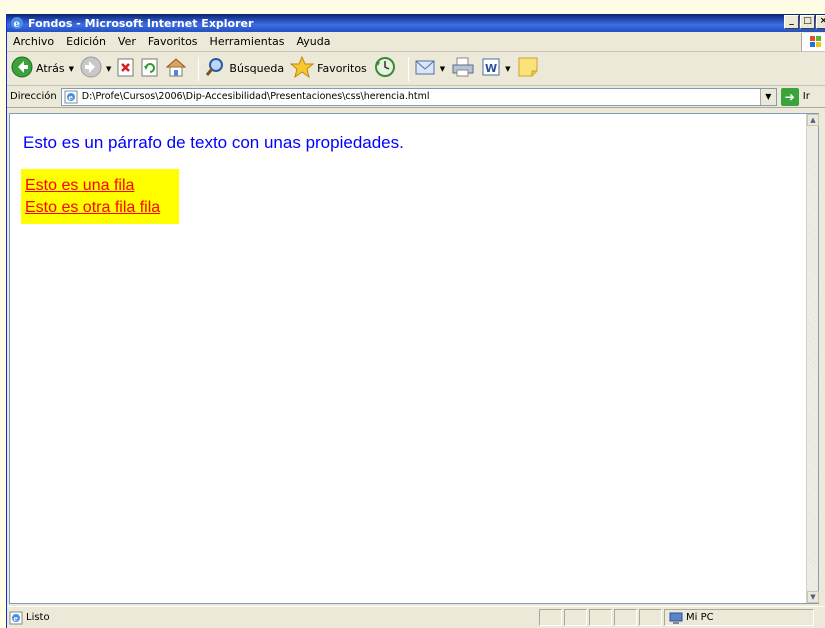 This screenshot has height=628, width=825. What do you see at coordinates (767, 96) in the screenshot?
I see `address-dropdown-icon: ▼` at bounding box center [767, 96].